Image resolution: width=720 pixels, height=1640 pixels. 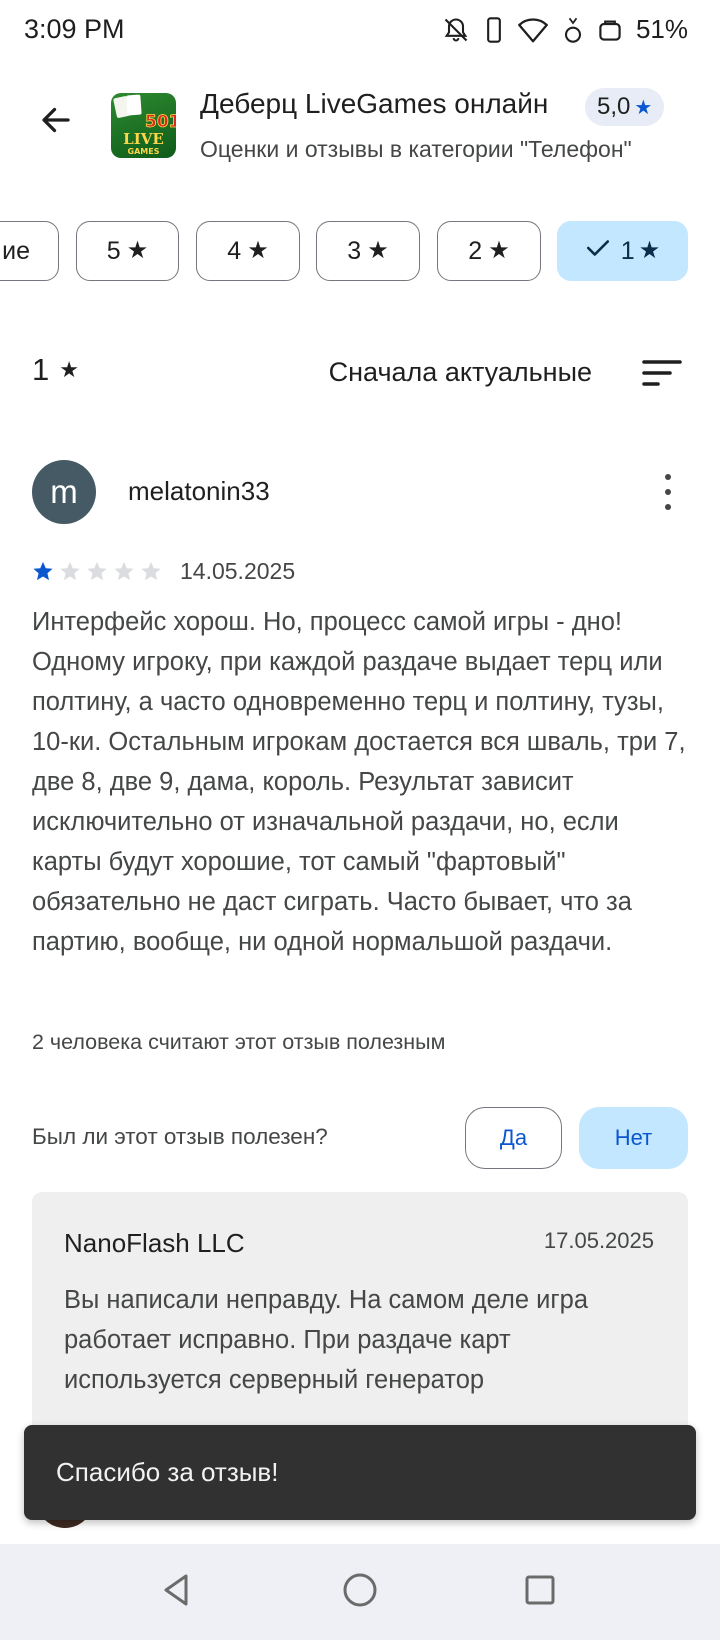 I want to click on filter-chip-1-star: 1 ★, so click(x=622, y=251).